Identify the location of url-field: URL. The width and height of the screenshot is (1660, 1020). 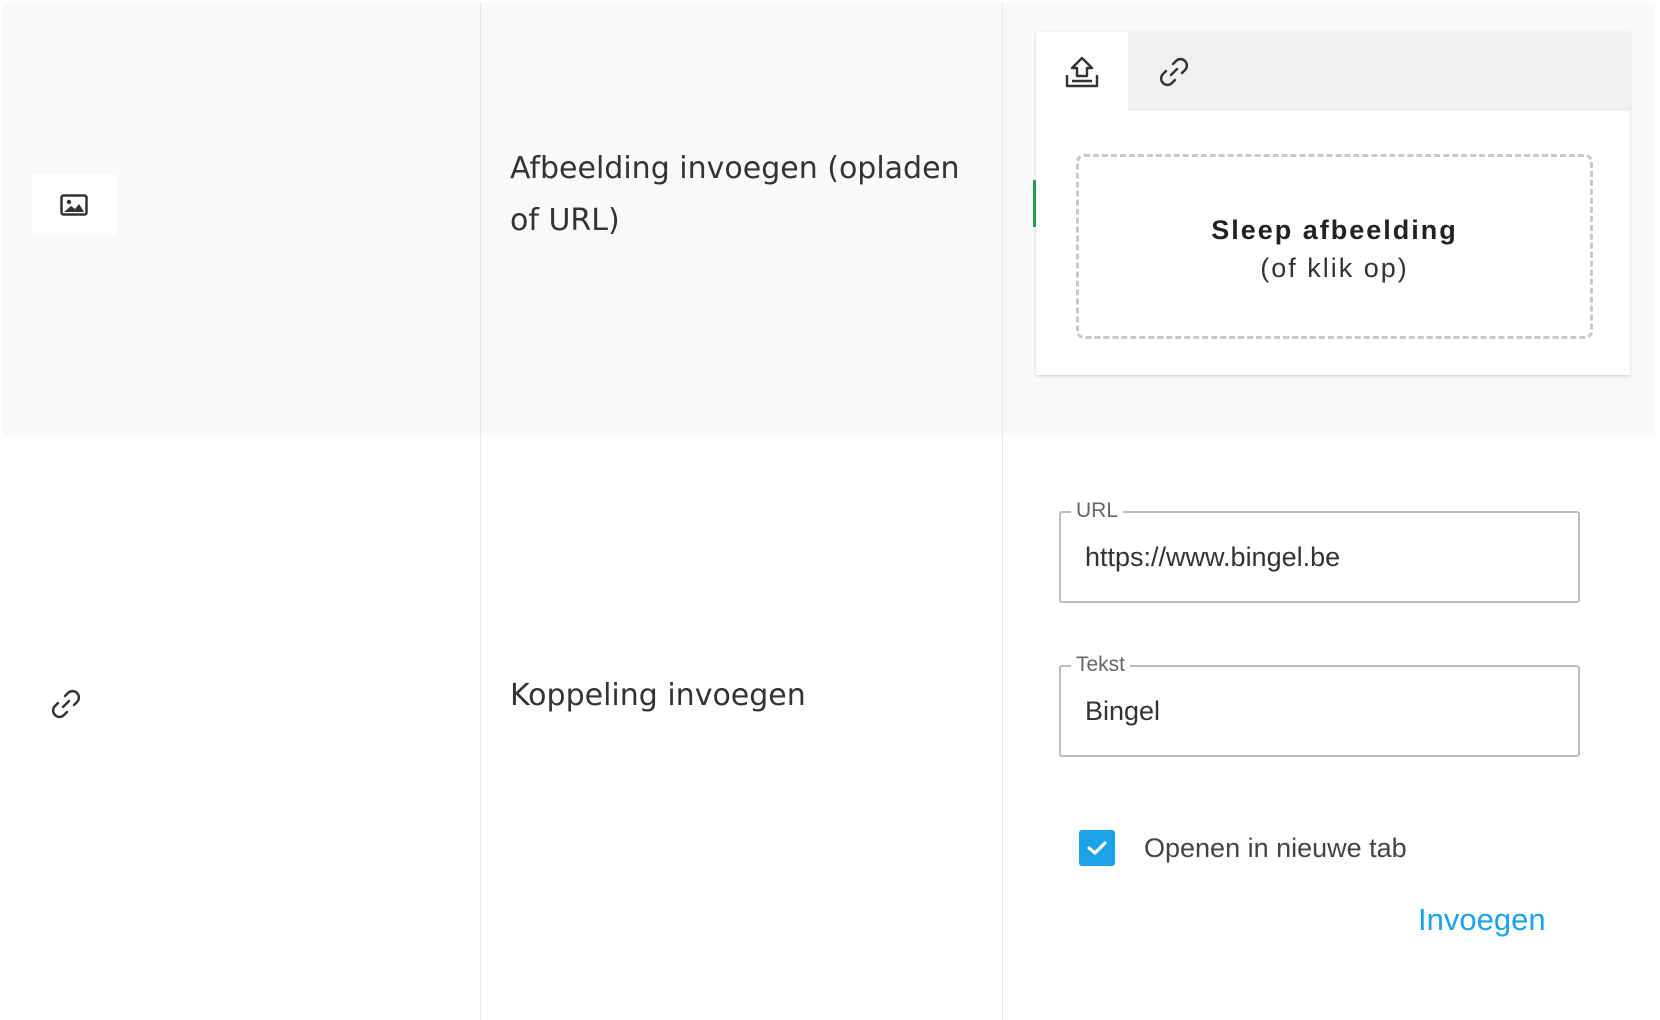
(1319, 550).